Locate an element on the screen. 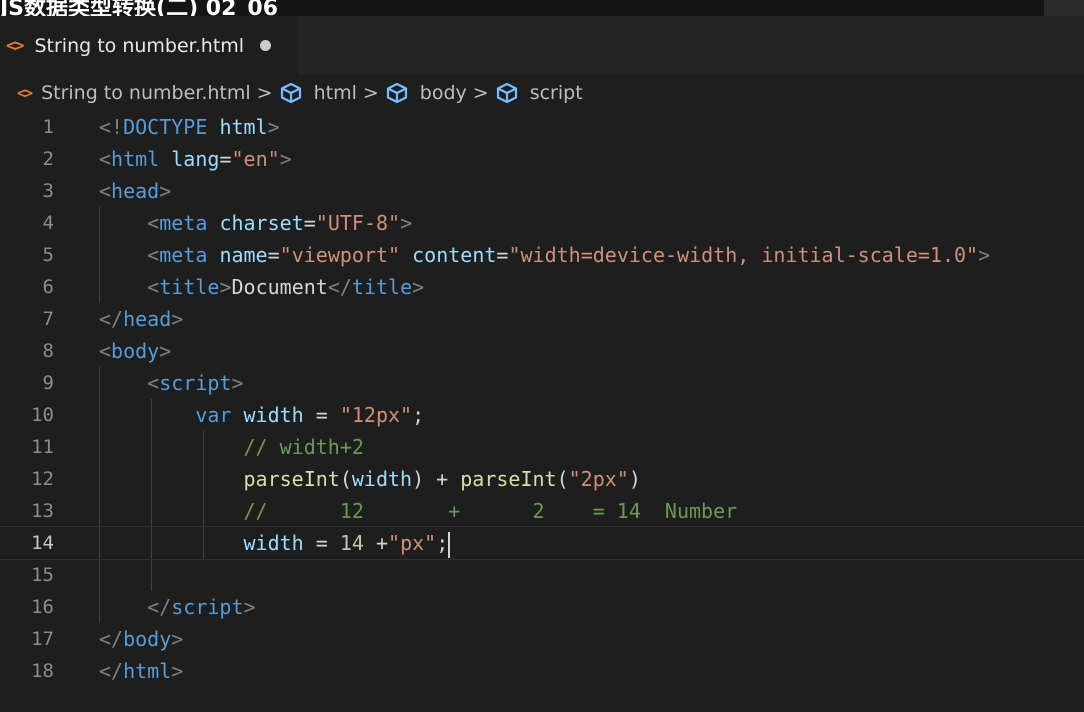  code-token: content is located at coordinates (454, 255).